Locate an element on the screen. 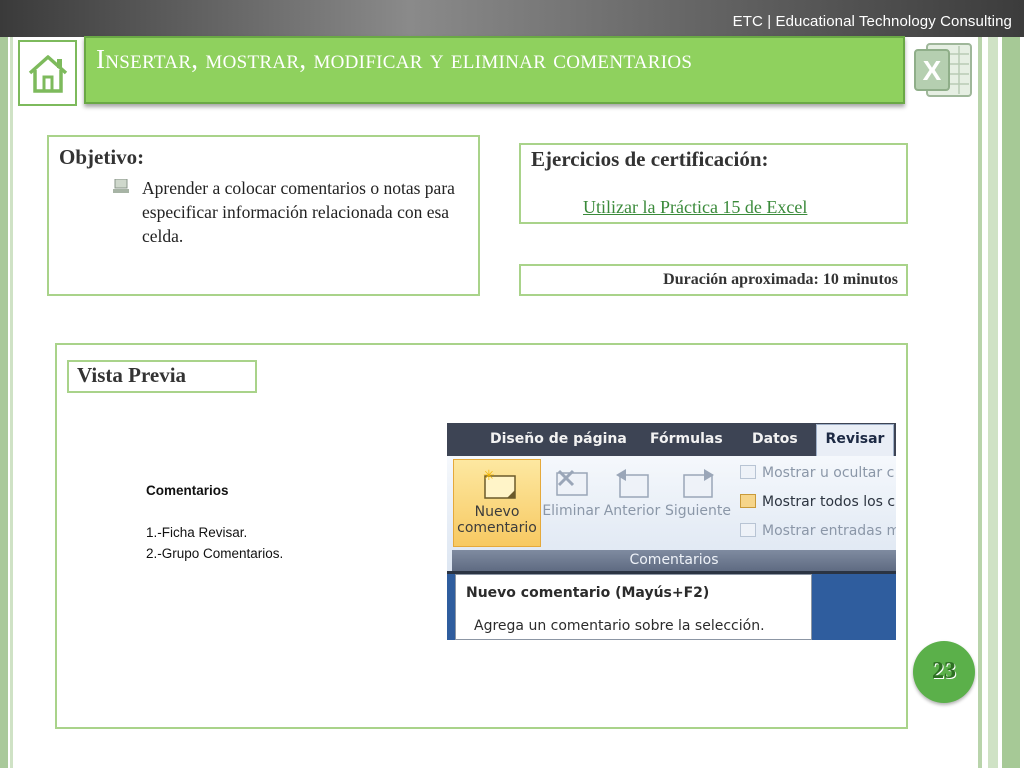 This screenshot has height=768, width=1024. mostrar-entradas-label: Mostrar entradas m is located at coordinates (829, 531).